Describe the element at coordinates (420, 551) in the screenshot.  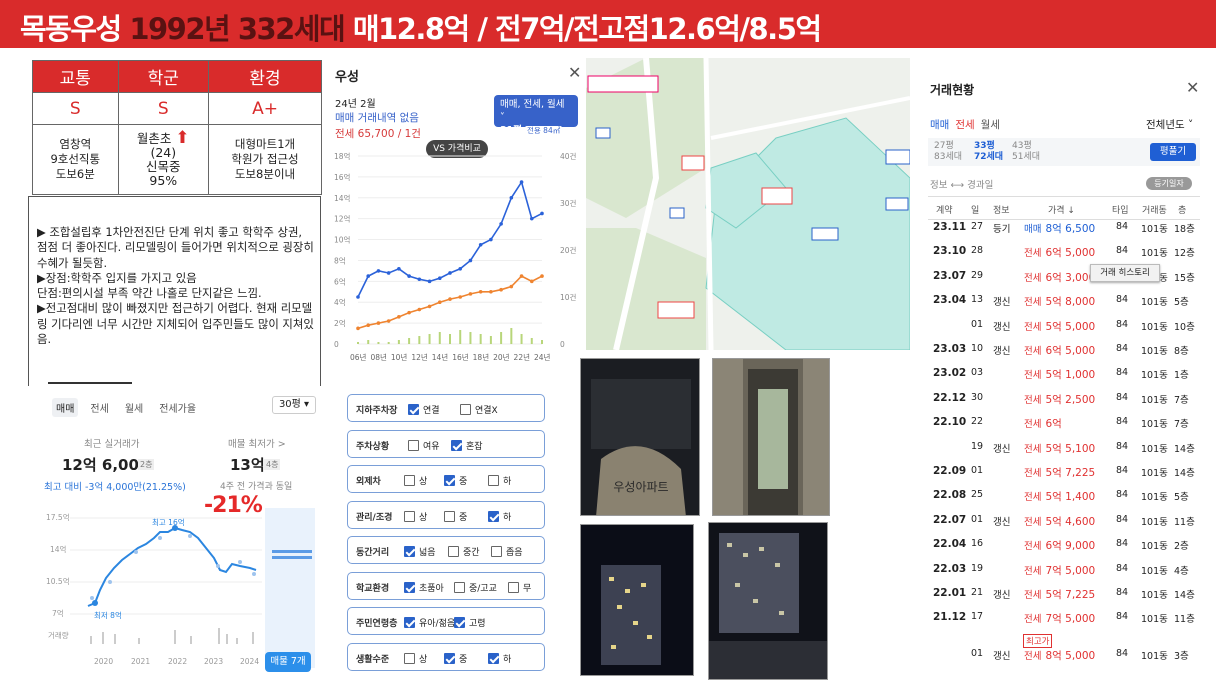
I see `checklist-option: 넓음` at that location.